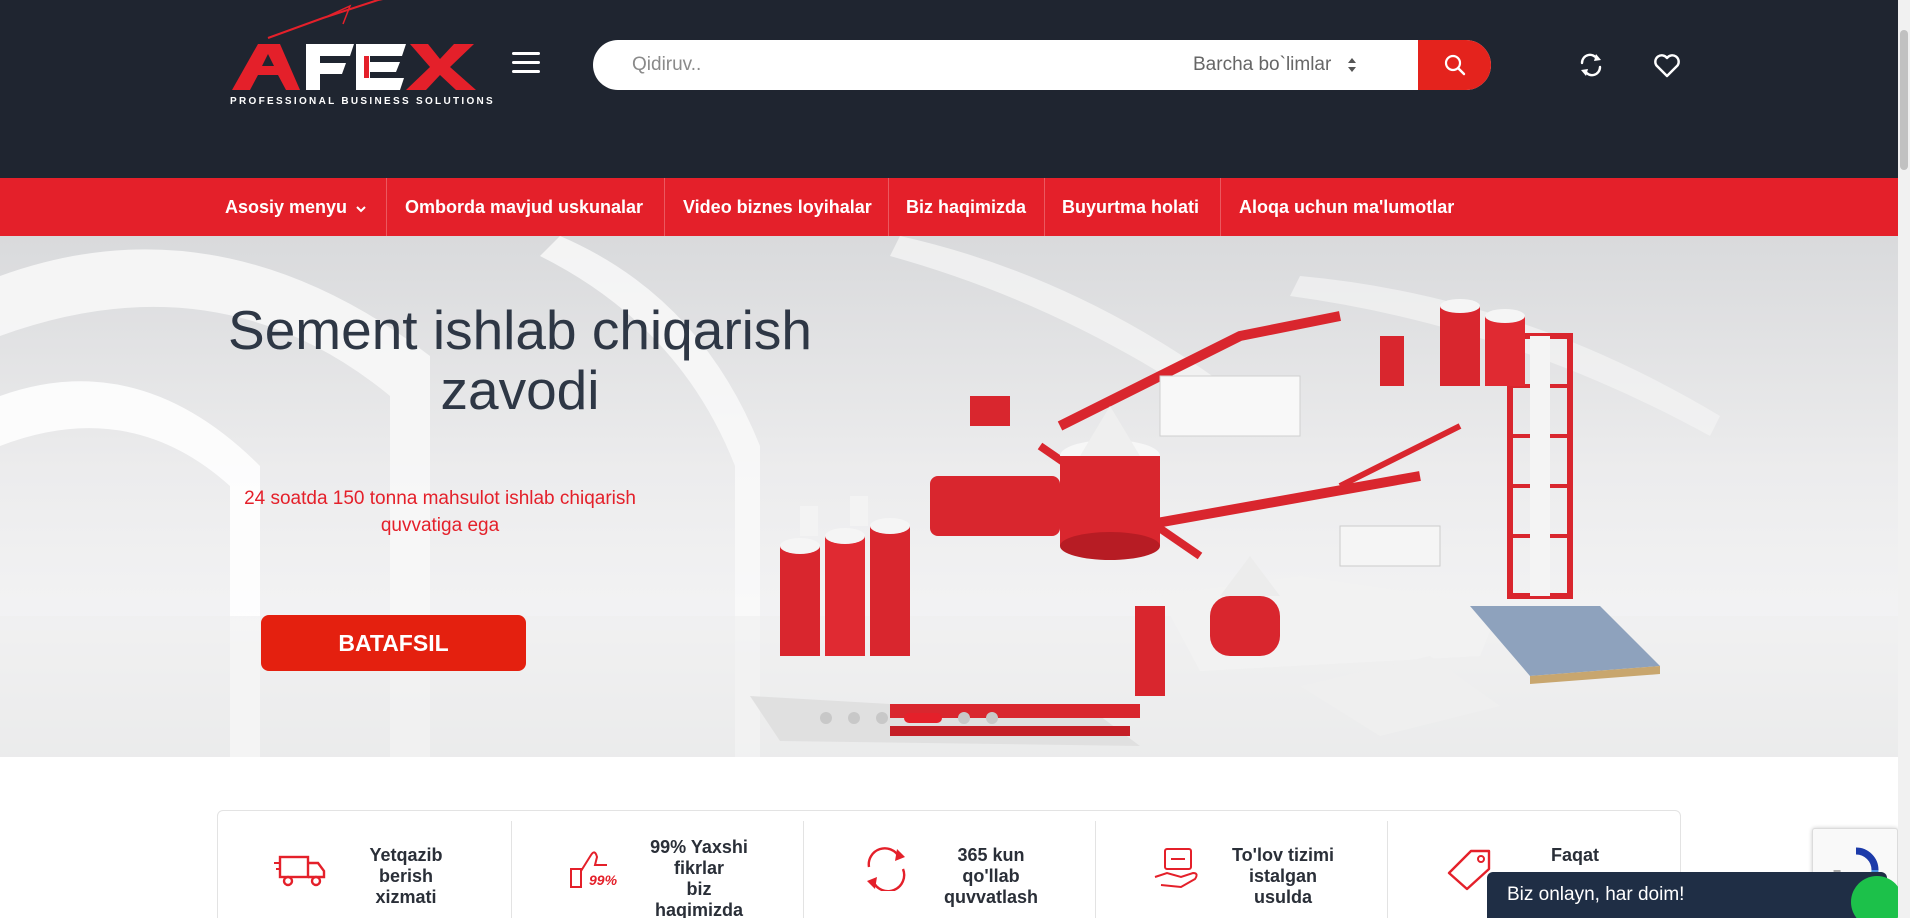 This screenshot has height=918, width=1910. I want to click on feature-text: Faqat, so click(1575, 855).